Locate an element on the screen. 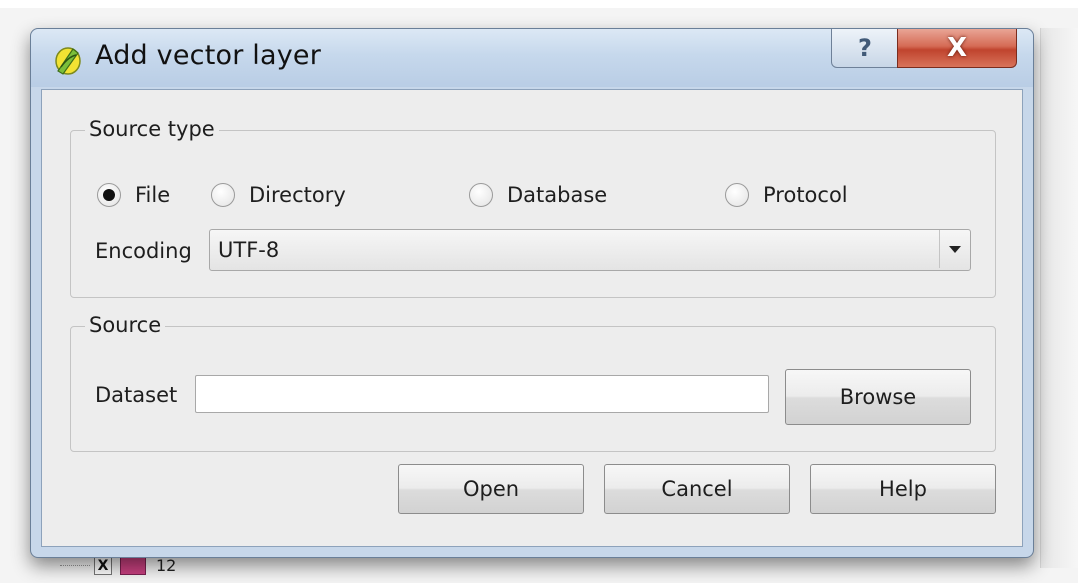 This screenshot has width=1078, height=583. window-title: Add vector layer is located at coordinates (208, 55).